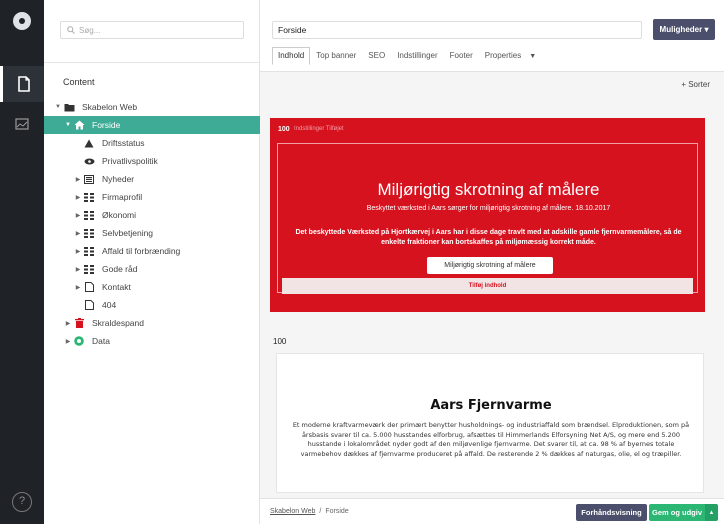  Describe the element at coordinates (79, 82) in the screenshot. I see `tree-heading: Content` at that location.